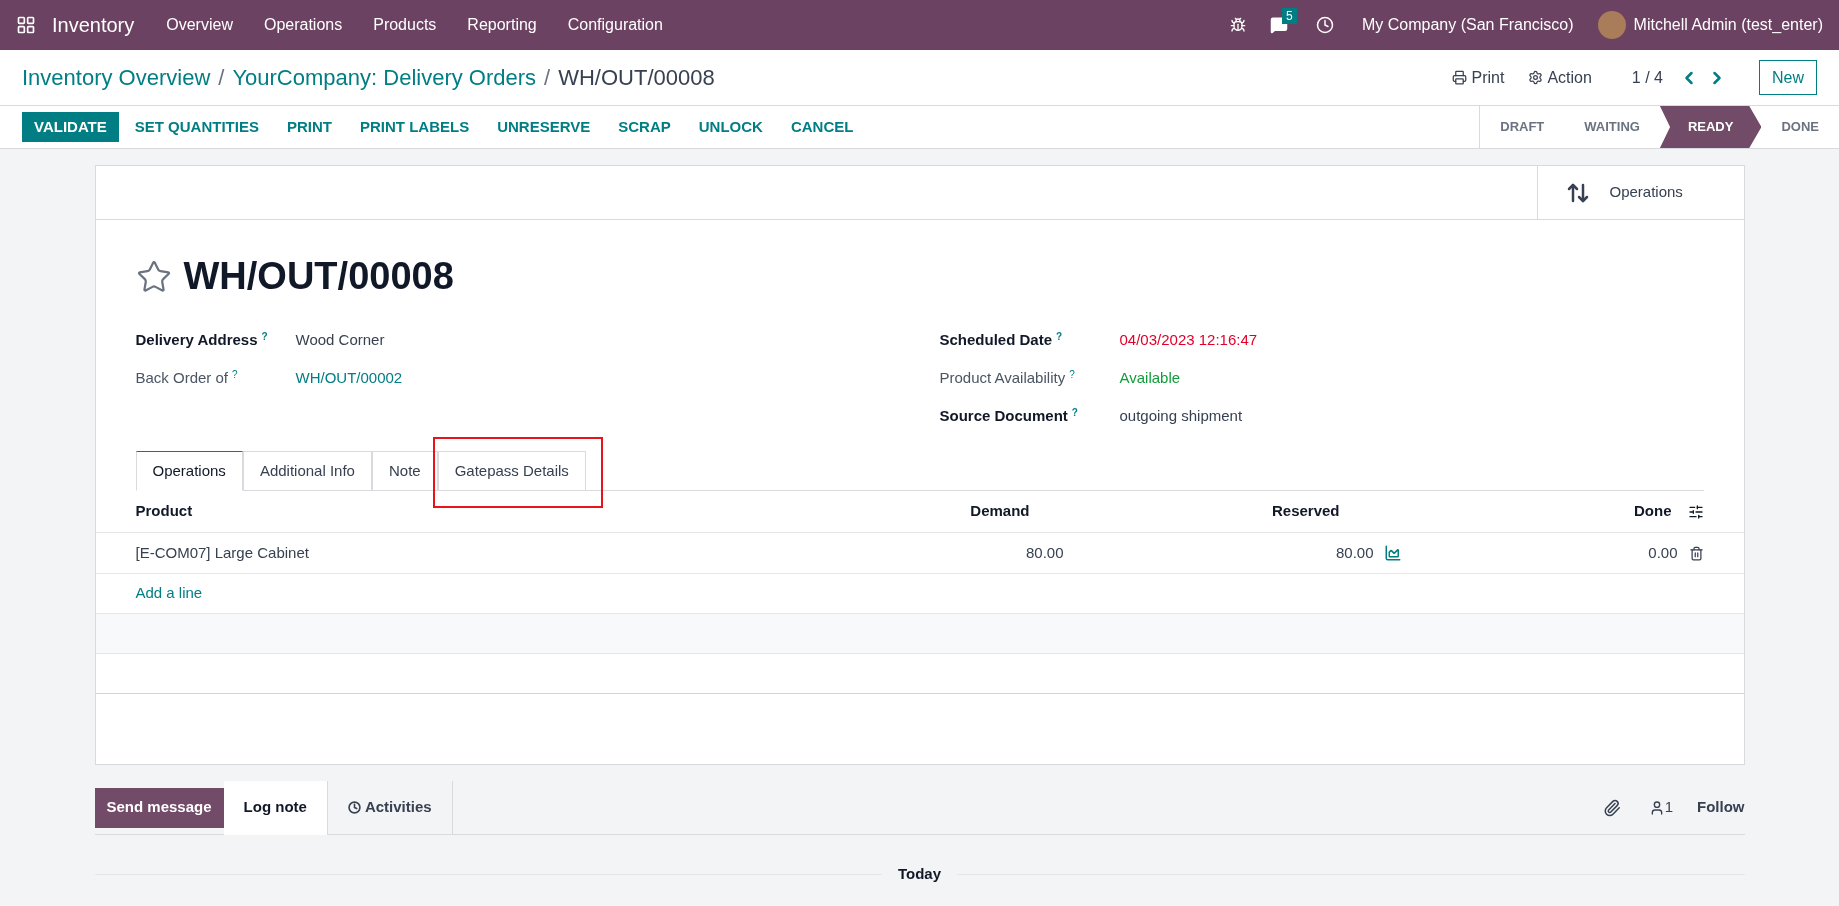  I want to click on menu-item: Products, so click(405, 25).